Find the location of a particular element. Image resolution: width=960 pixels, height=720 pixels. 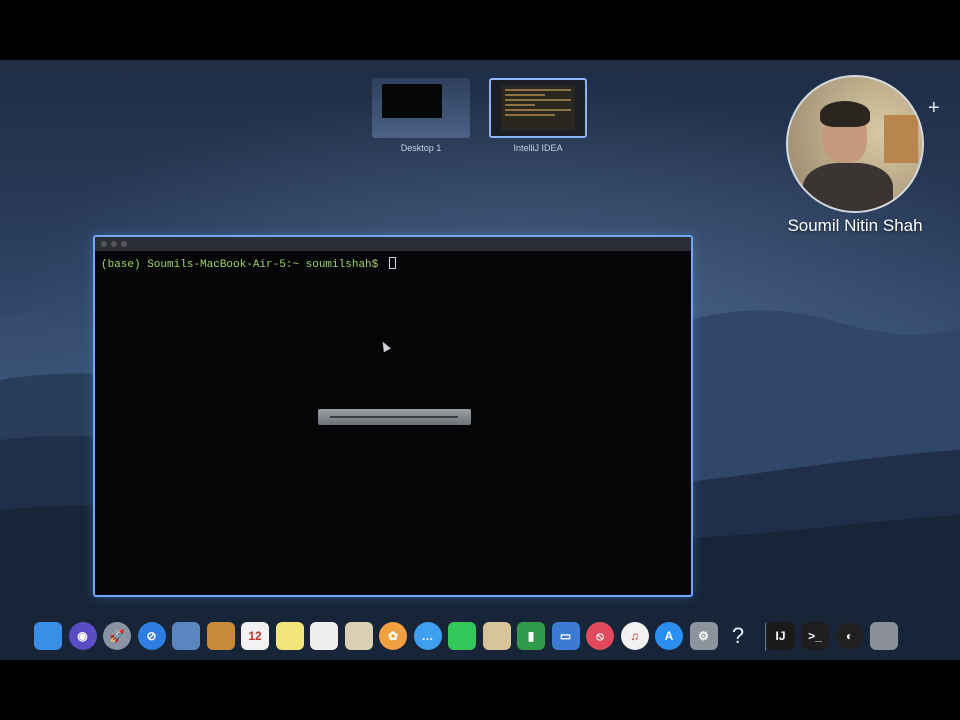

notes-icon is located at coordinates (289, 636).